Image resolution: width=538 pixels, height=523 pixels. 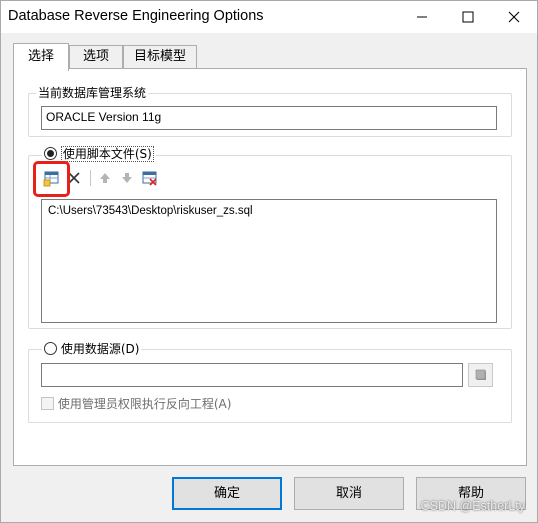 I want to click on dbms-field: ORACLE Version 11g, so click(x=269, y=118).